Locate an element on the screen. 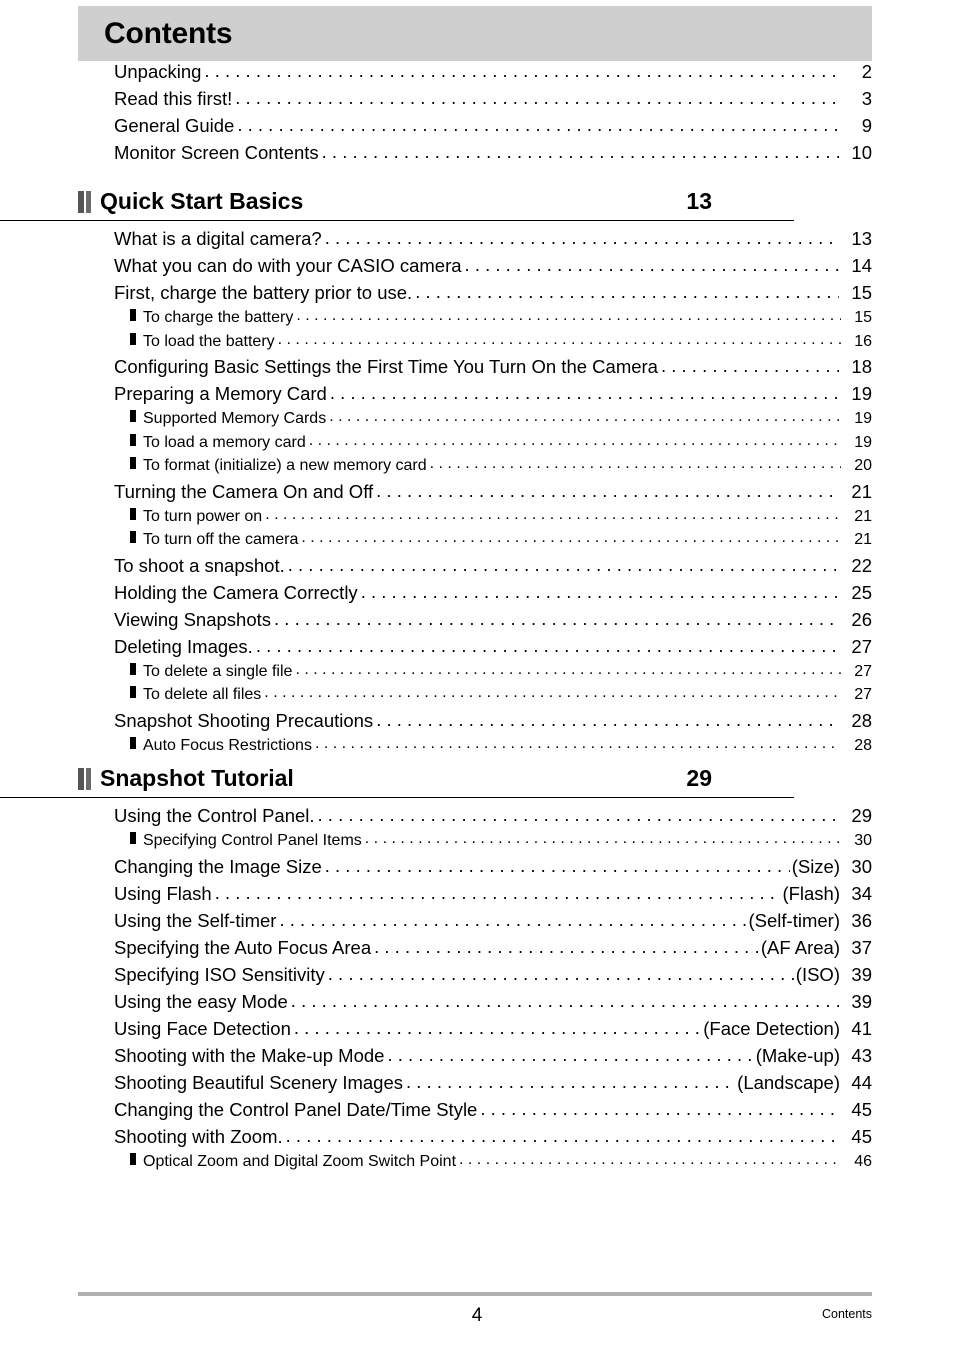 The image size is (954, 1357). toc-entry-title: Auto Focus Restrictions is located at coordinates (227, 745).